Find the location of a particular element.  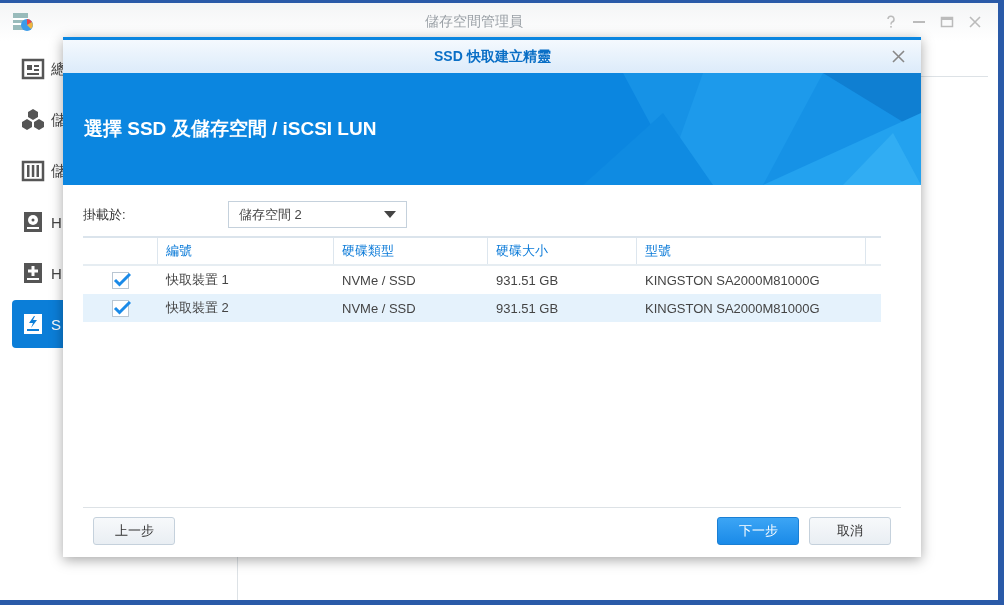

dialog-title: SSD 快取建立精靈 is located at coordinates (493, 56).